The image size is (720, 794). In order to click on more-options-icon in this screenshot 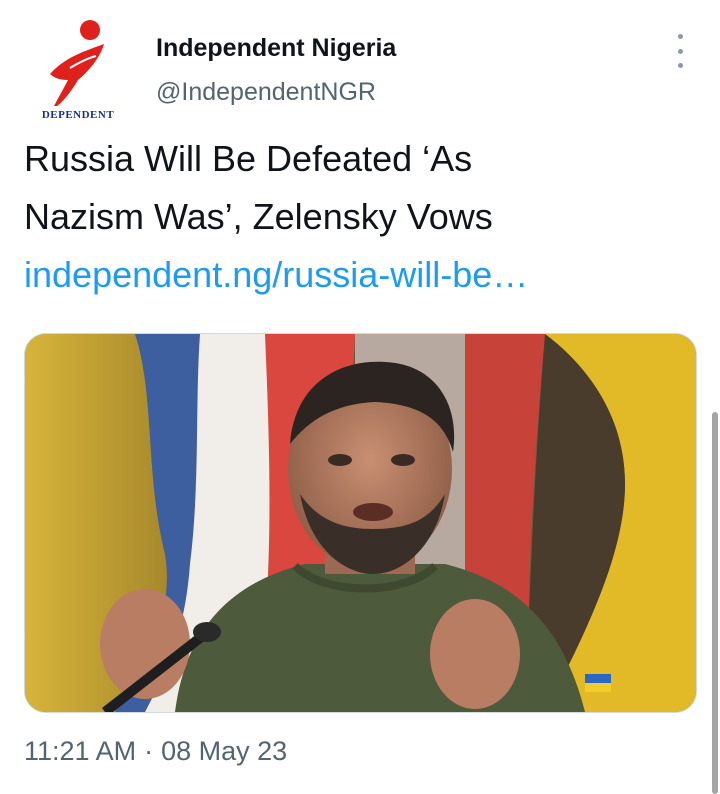, I will do `click(680, 51)`.